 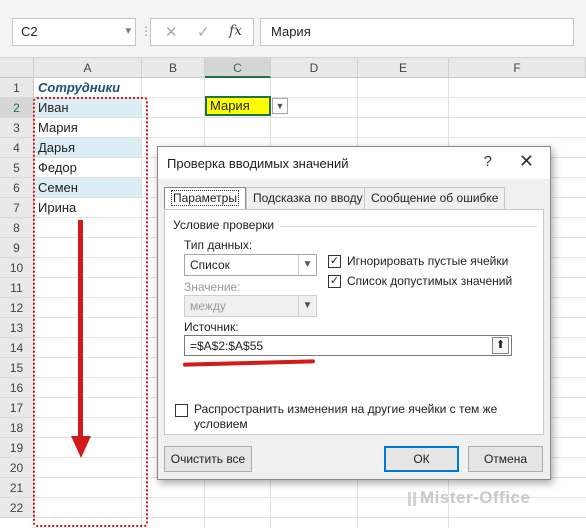 I want to click on in-cell-dropdown-checkbox: ✓, so click(x=334, y=281).